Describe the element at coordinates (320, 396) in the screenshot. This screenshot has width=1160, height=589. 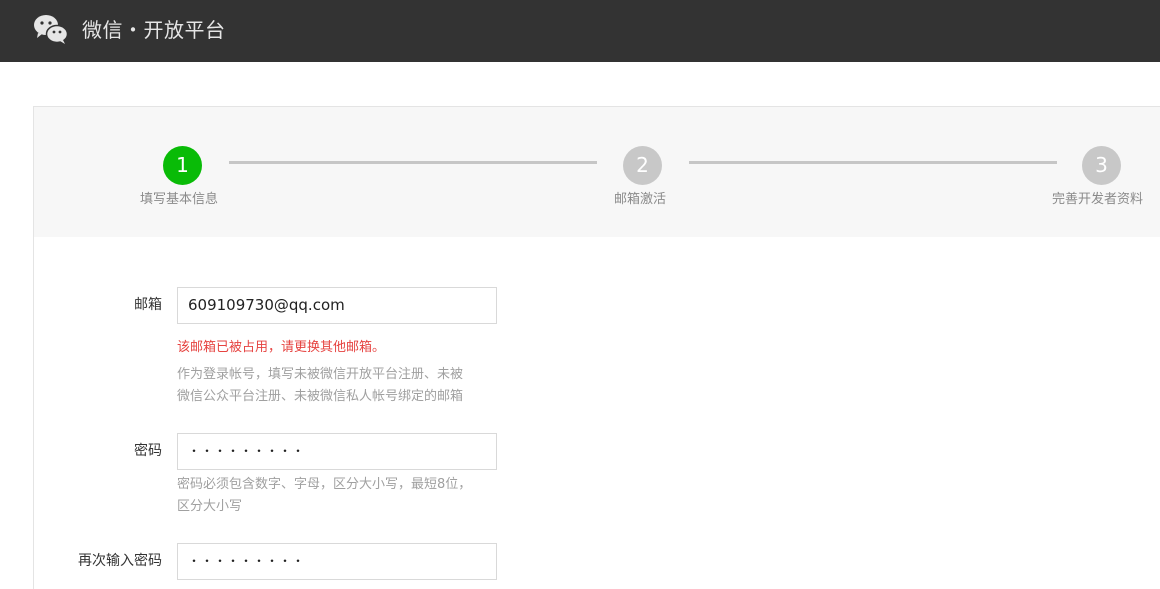
I see `email-hint-line-2: 微信公众平台注册、未被微信私人帐号绑定的邮箱` at that location.